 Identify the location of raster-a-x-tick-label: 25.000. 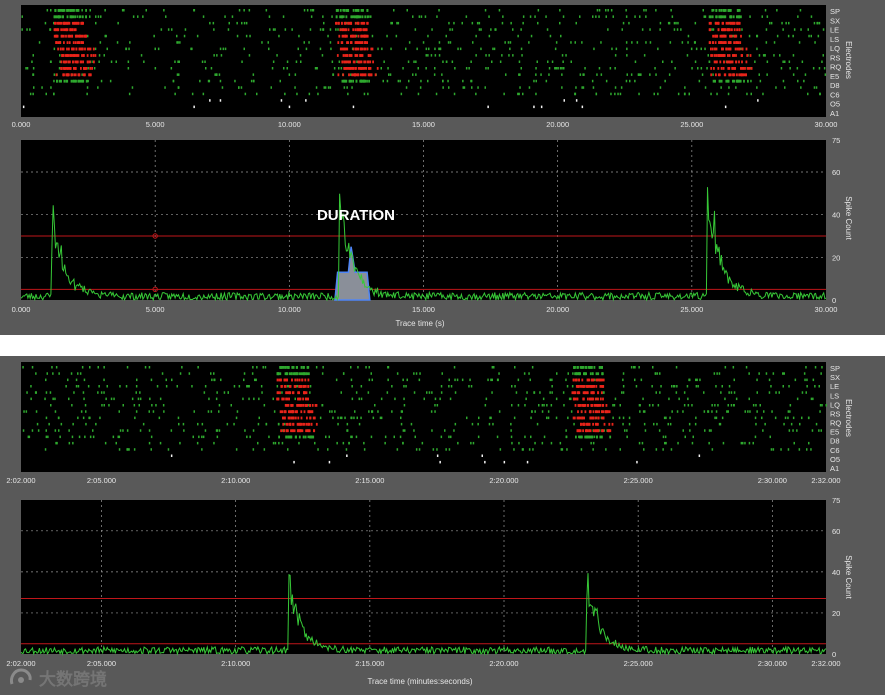
(691, 124).